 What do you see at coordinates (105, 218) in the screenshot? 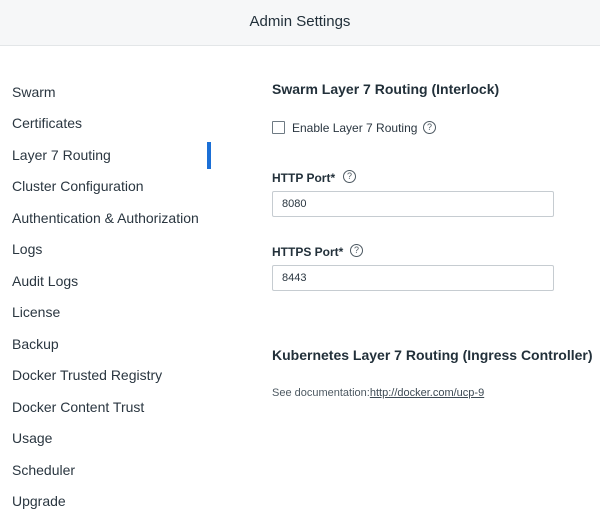
I see `sidebar-item-authentication-authorization: Authentication & Authorization` at bounding box center [105, 218].